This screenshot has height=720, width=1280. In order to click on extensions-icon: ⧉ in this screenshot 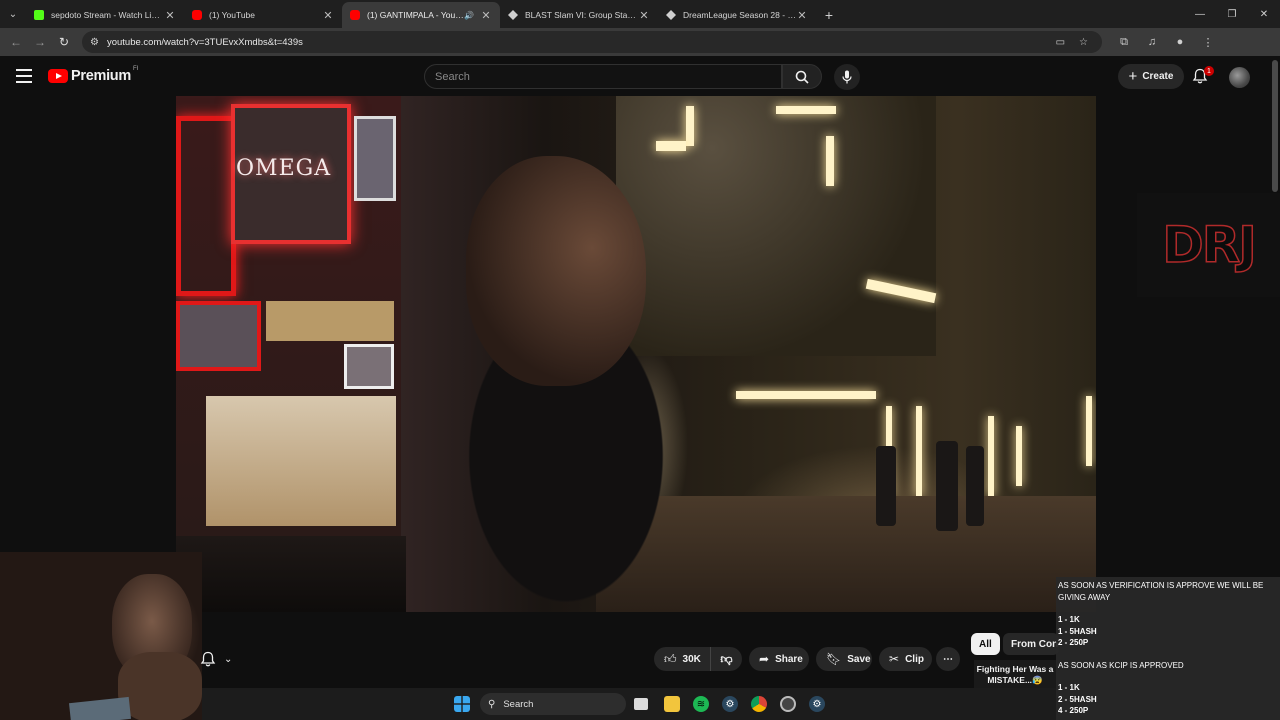, I will do `click(1124, 42)`.